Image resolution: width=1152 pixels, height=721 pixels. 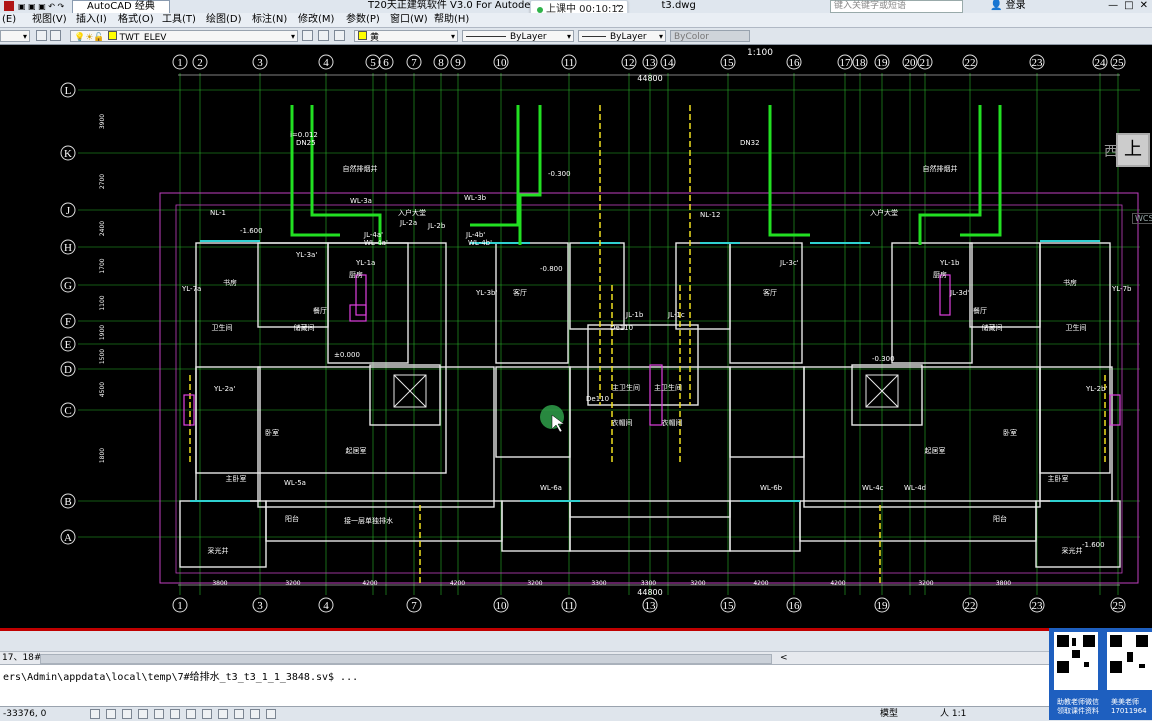 I want to click on layer-state-dropdown: ▾, so click(x=15, y=36).